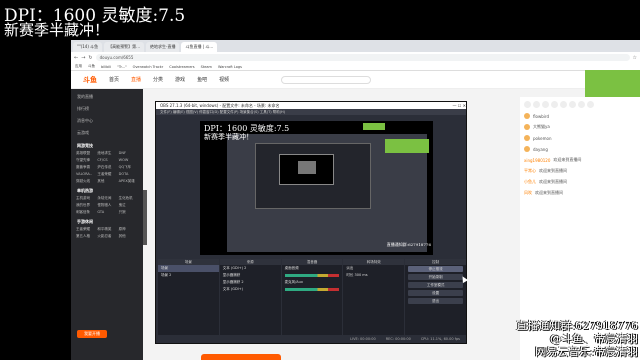  I want to click on category-link: 炉石传说, so click(106, 167).